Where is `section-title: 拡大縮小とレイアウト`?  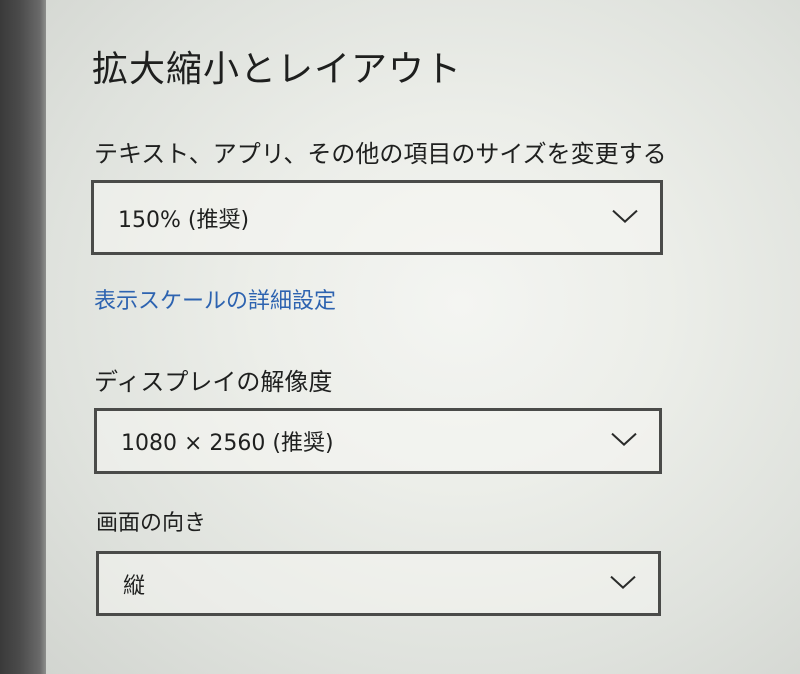
section-title: 拡大縮小とレイアウト is located at coordinates (277, 69).